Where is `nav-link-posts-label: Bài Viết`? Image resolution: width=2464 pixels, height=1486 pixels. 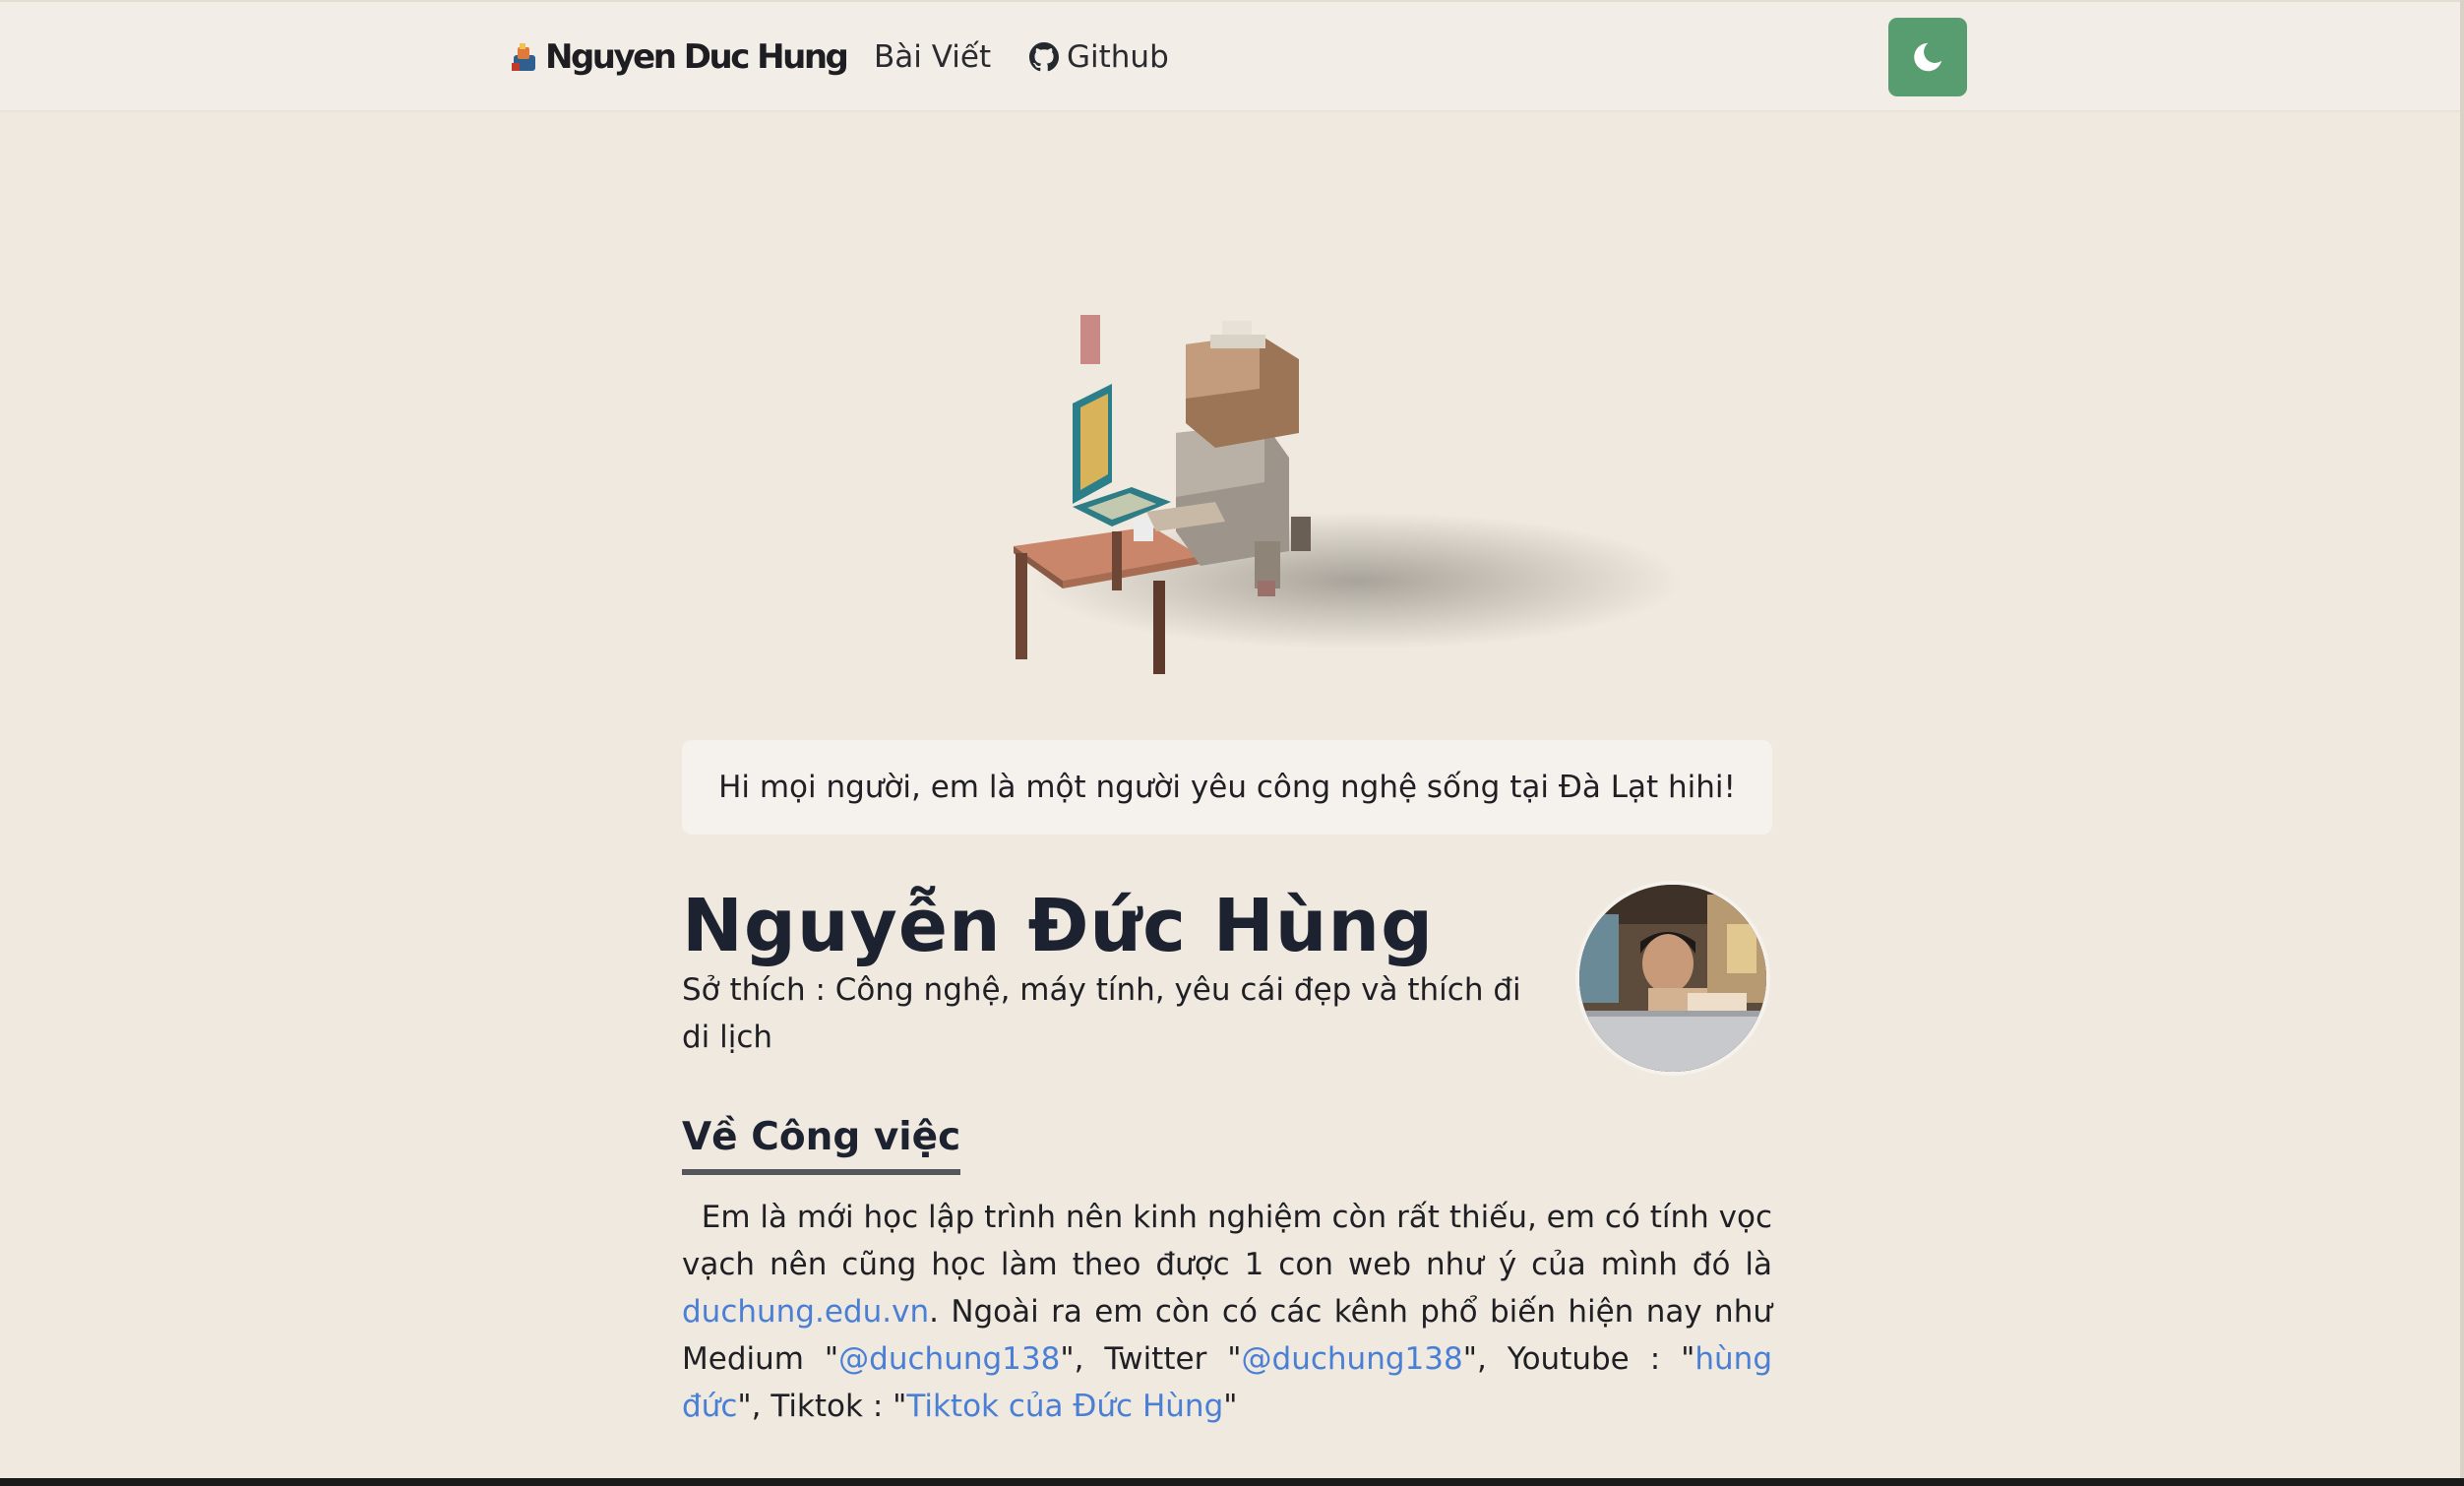
nav-link-posts-label: Bài Viết is located at coordinates (933, 57).